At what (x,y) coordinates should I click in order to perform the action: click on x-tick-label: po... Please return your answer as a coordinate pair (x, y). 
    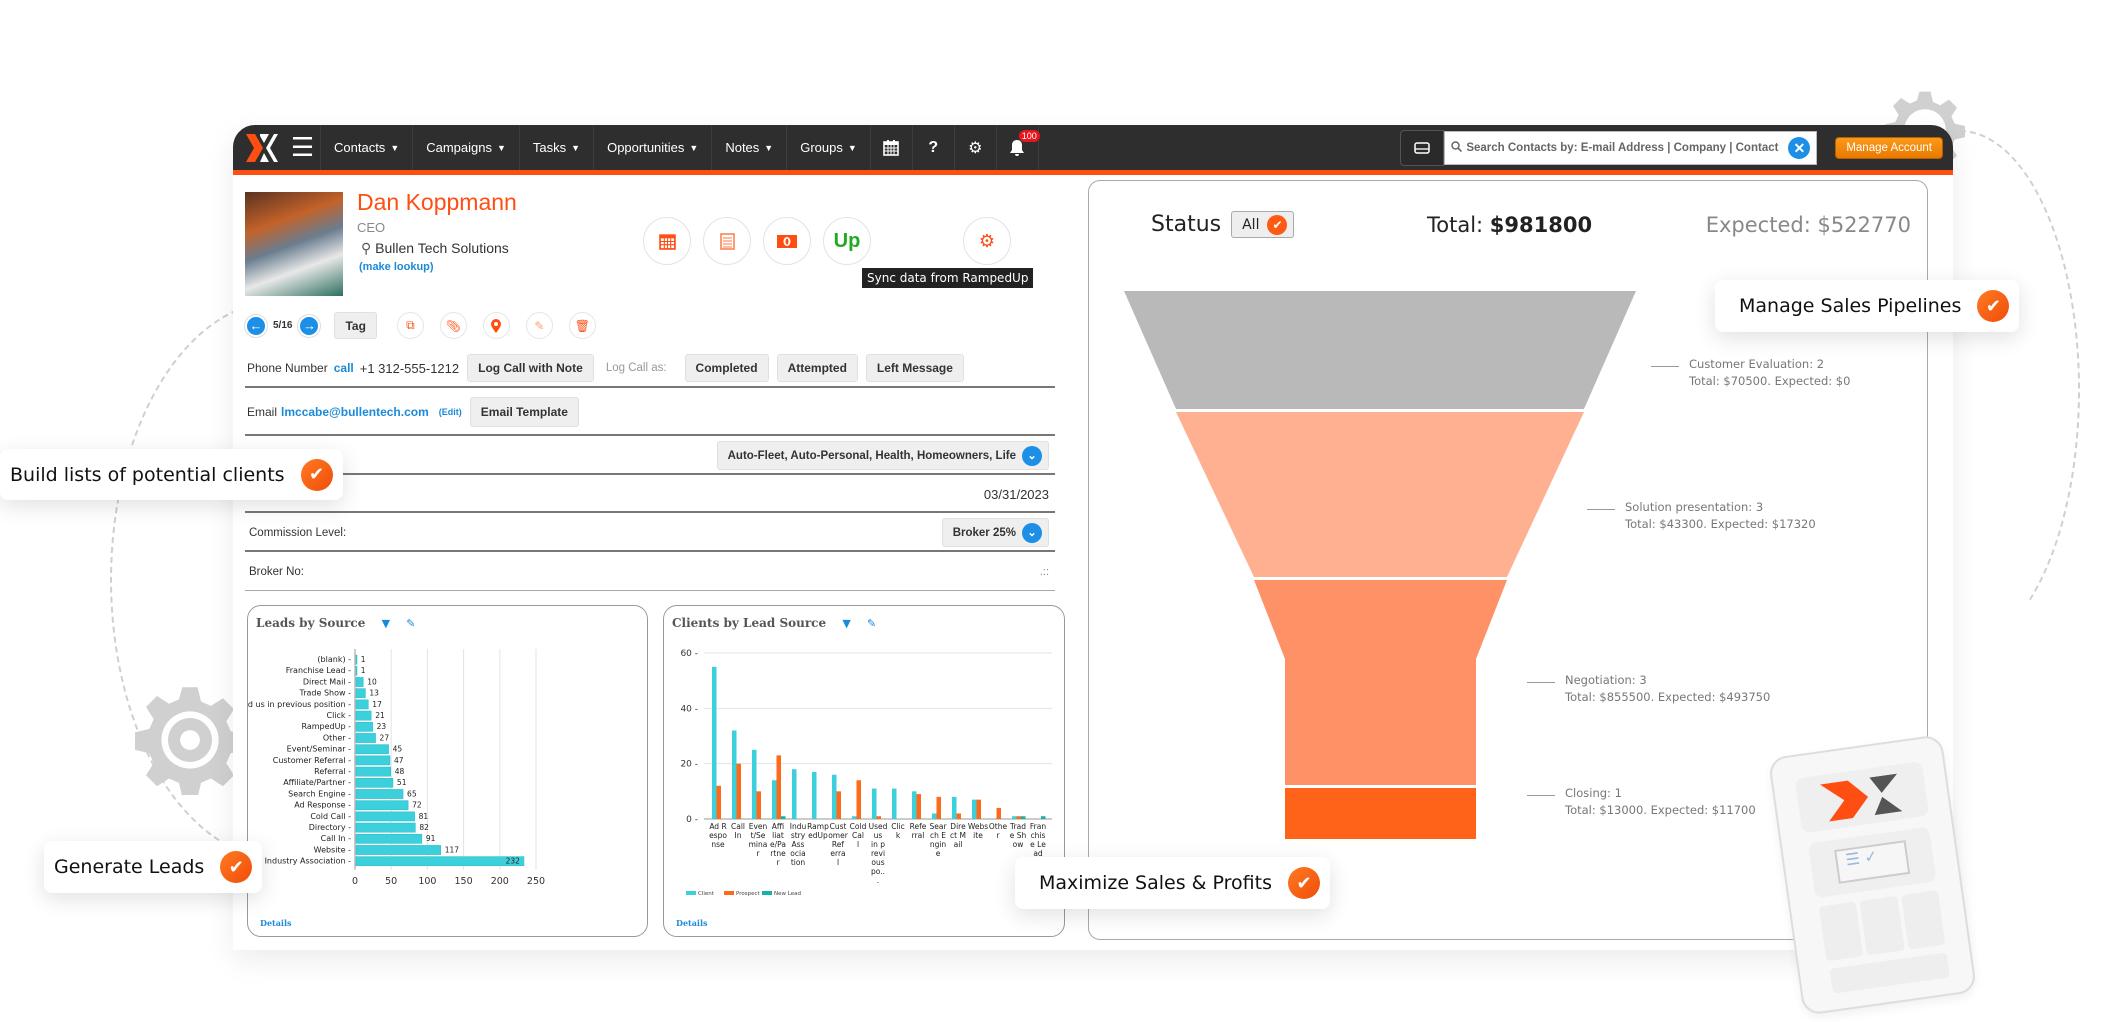
    Looking at the image, I should click on (878, 871).